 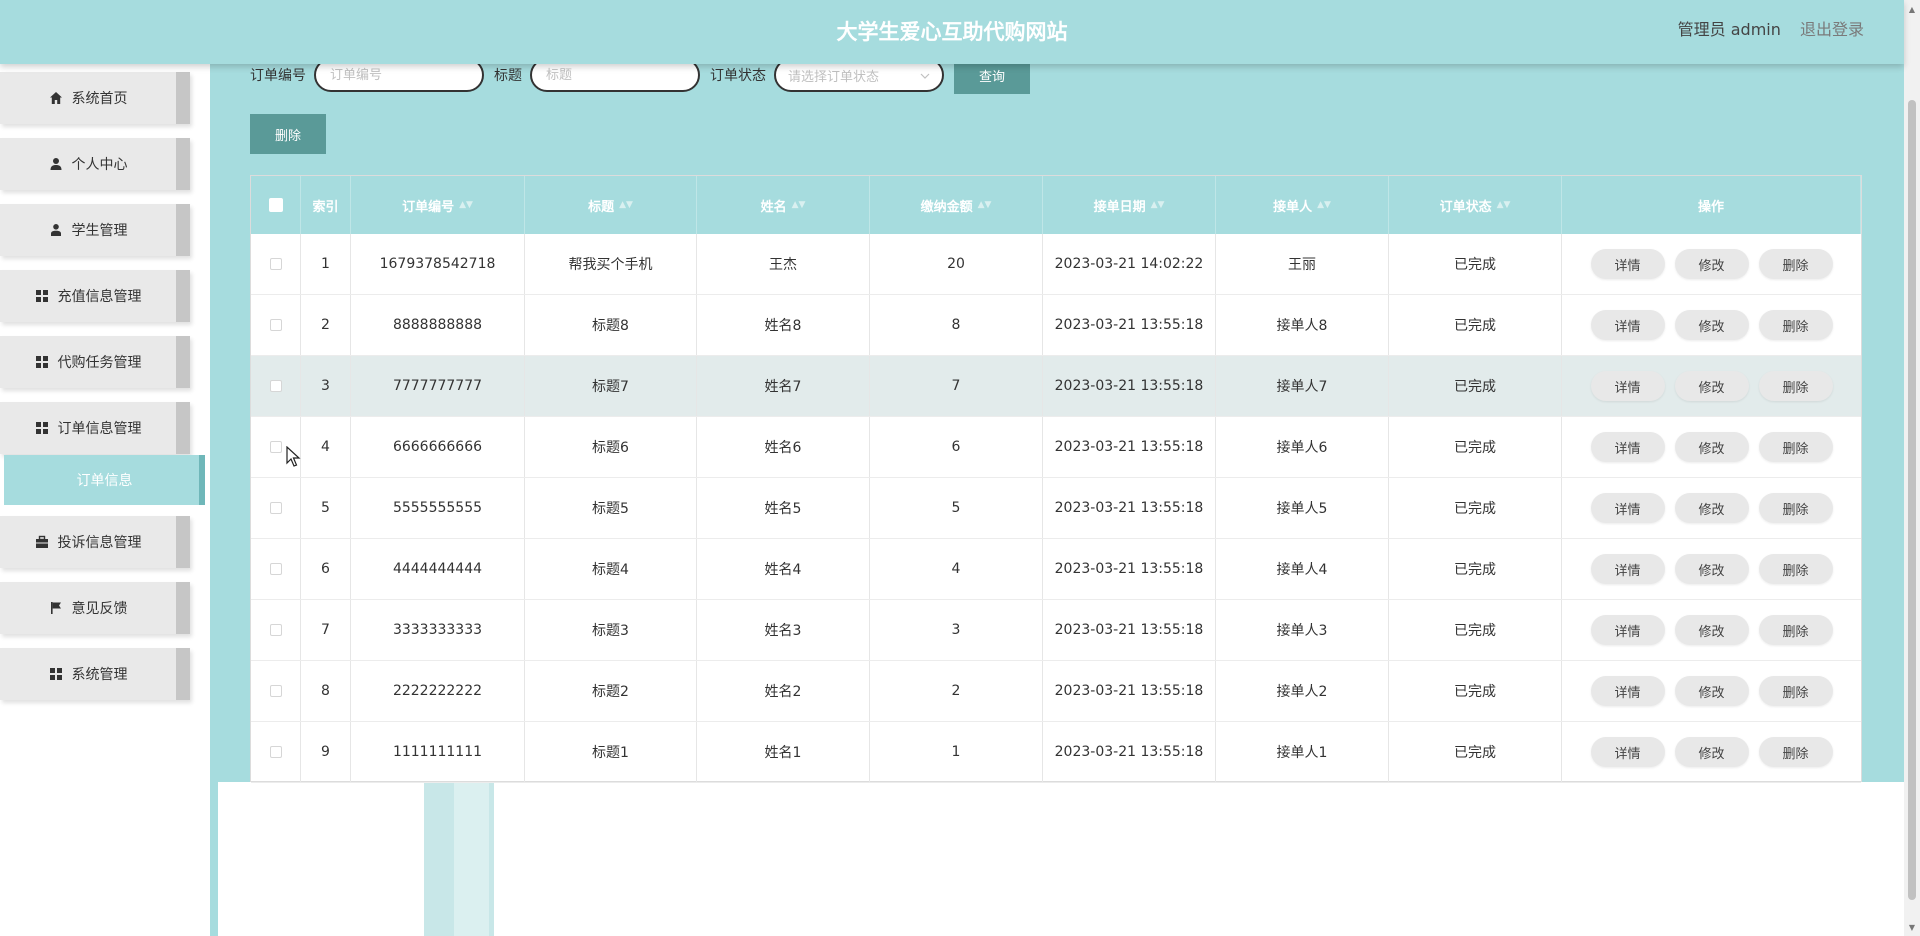 I want to click on sidebar-subitem-order-info: 订单信息, so click(x=104, y=480).